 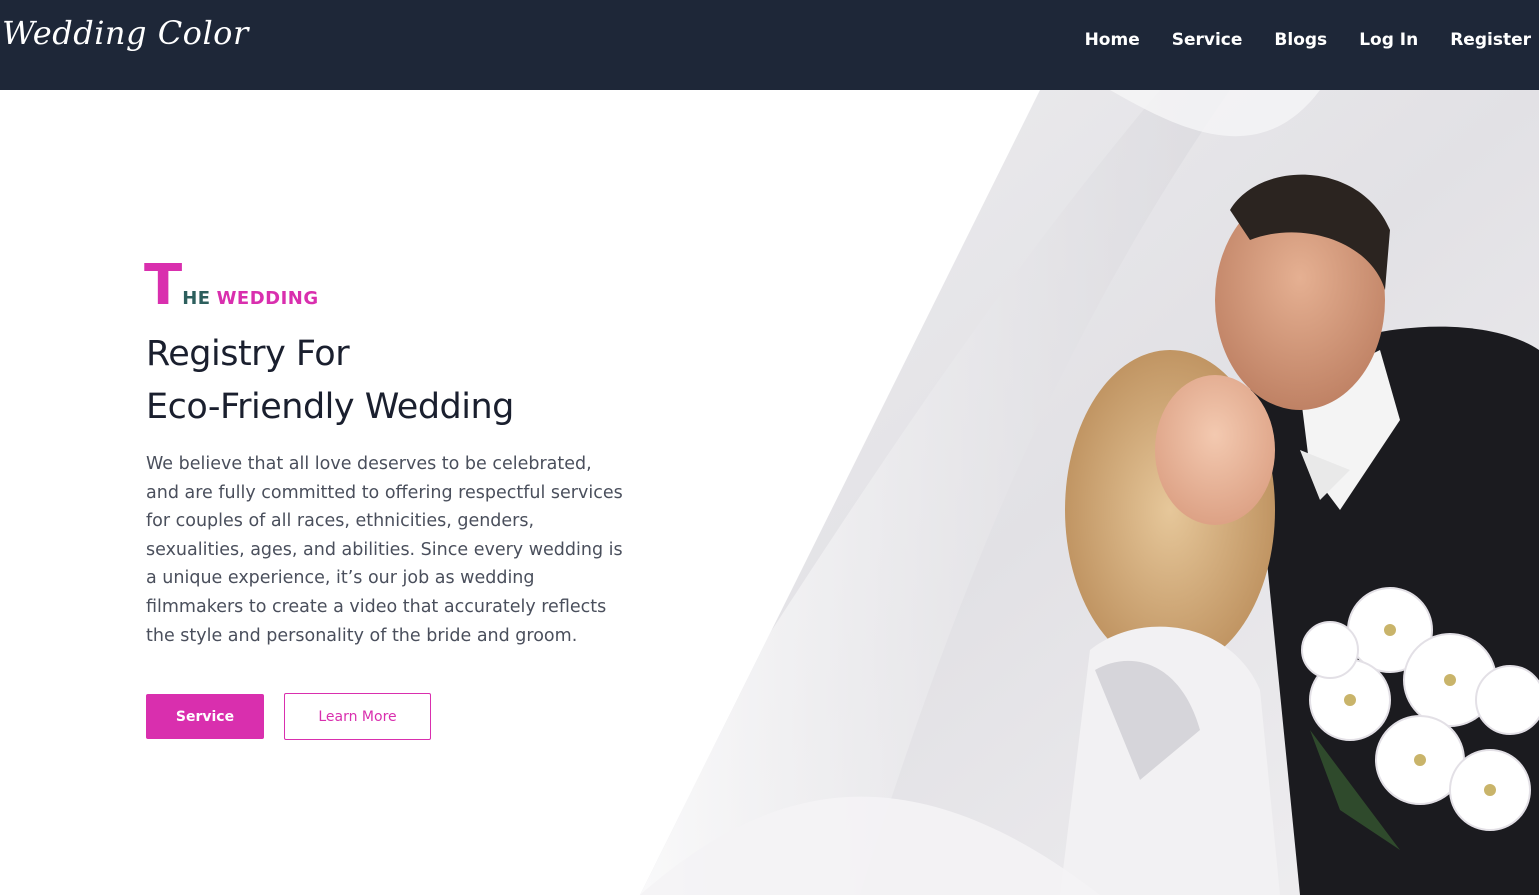 What do you see at coordinates (267, 298) in the screenshot?
I see `eyebrow-part-2: WEDDING` at bounding box center [267, 298].